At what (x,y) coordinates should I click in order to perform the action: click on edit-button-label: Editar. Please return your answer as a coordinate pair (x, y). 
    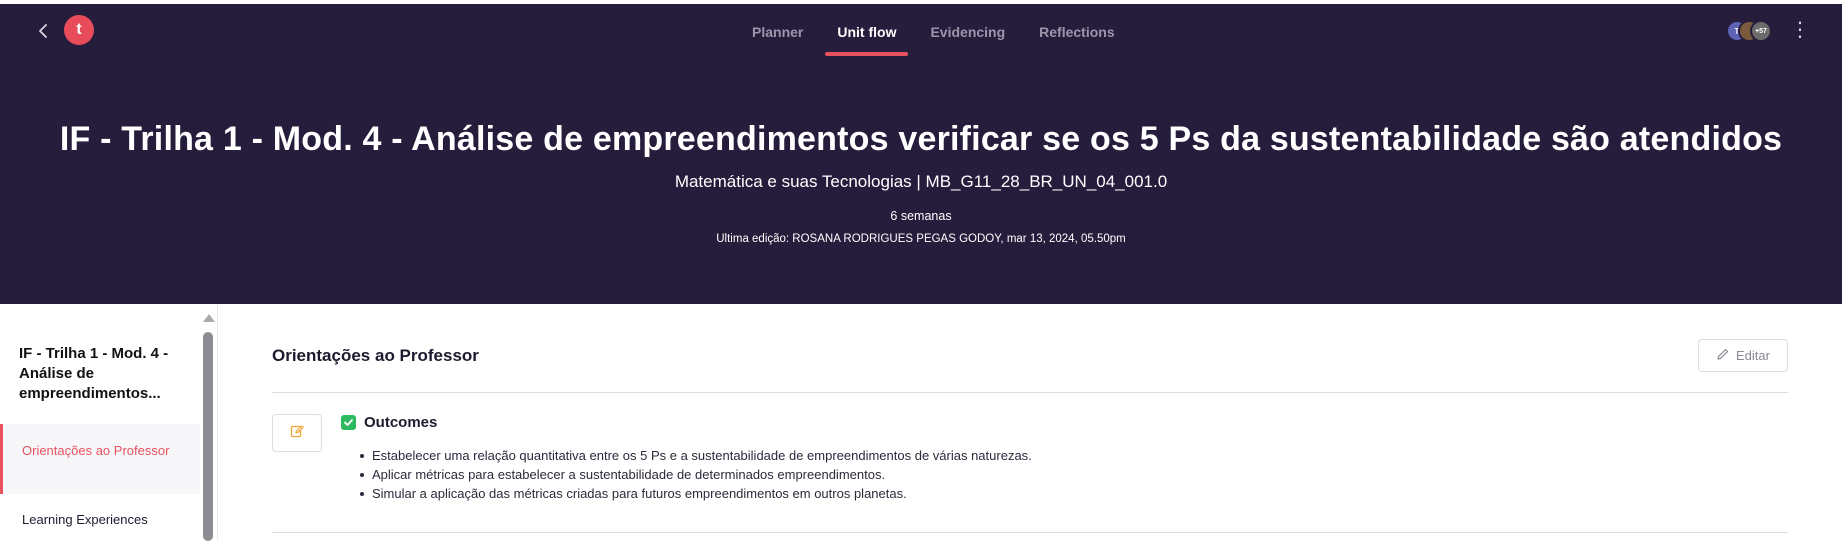
    Looking at the image, I should click on (1753, 355).